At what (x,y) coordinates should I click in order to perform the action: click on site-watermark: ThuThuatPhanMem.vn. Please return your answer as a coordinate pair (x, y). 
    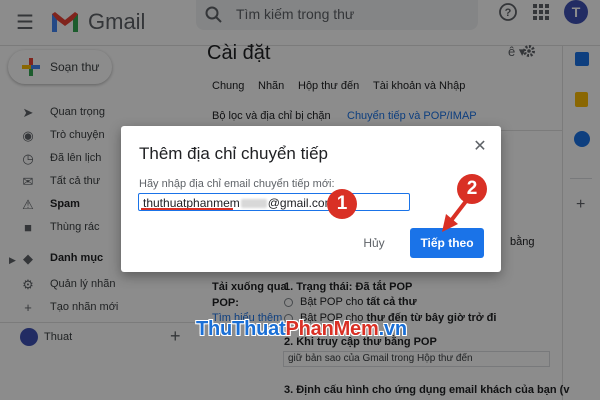
    Looking at the image, I should click on (301, 329).